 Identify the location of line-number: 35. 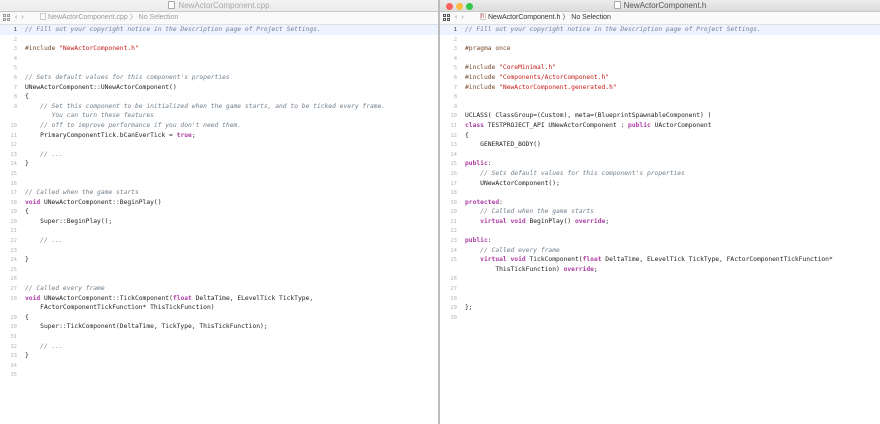
(13, 375).